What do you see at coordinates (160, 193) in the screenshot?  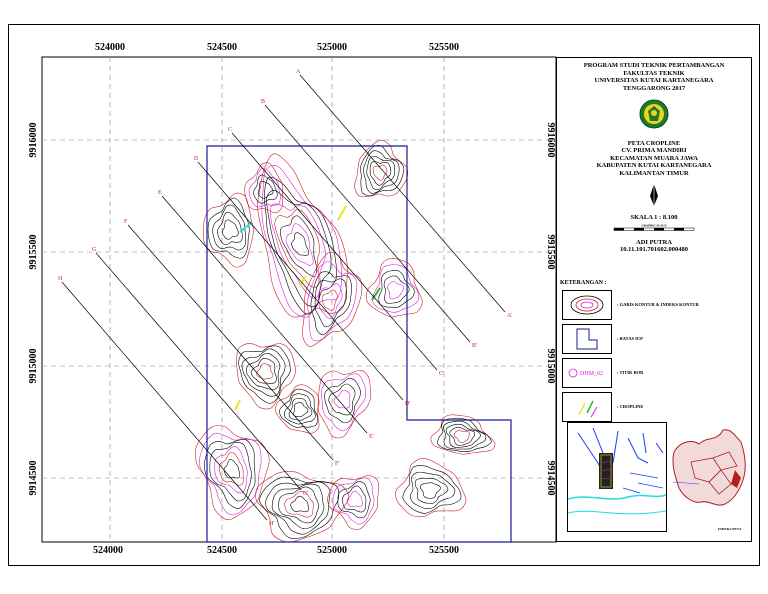 I see `profile-start-label: E` at bounding box center [160, 193].